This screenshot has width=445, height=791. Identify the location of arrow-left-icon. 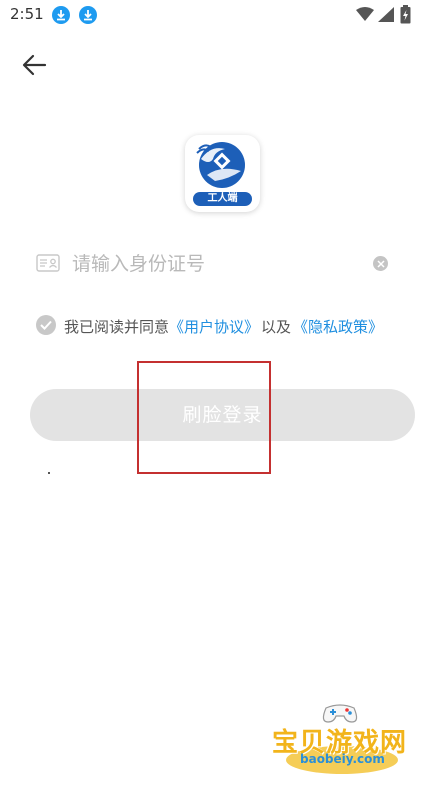
(34, 65).